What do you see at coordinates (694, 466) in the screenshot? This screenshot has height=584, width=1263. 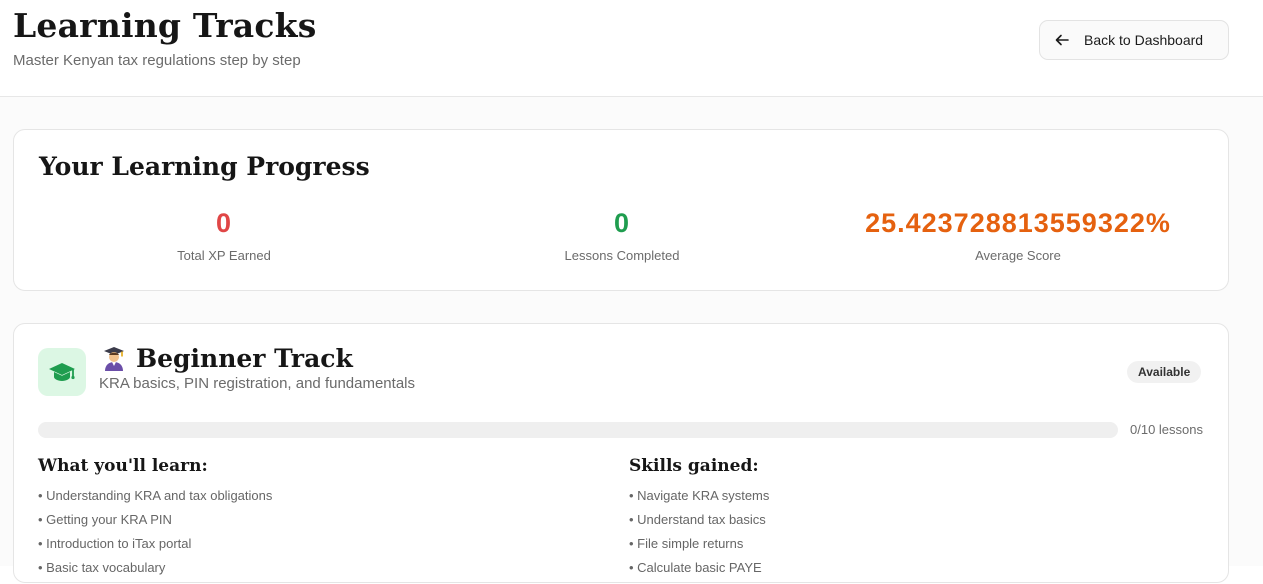 I see `skills-heading: Skills gained:` at bounding box center [694, 466].